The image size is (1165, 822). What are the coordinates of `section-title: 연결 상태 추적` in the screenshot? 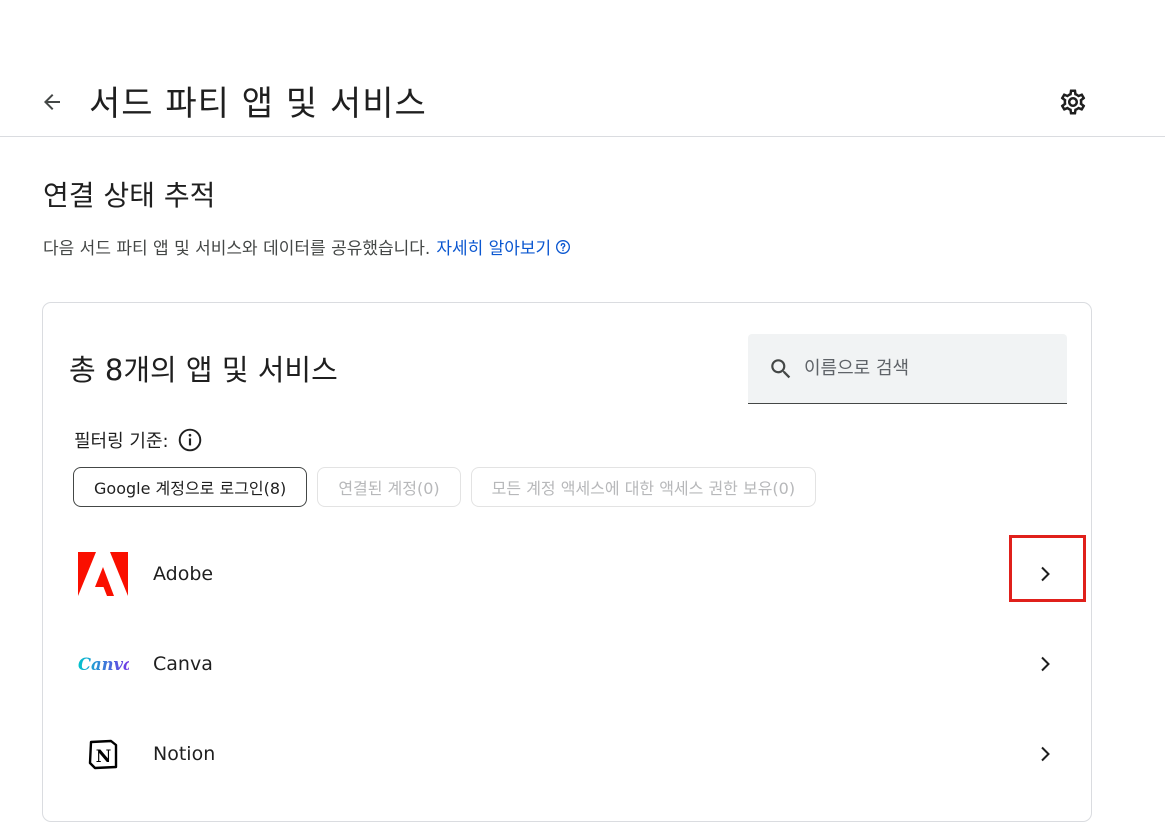 It's located at (129, 195).